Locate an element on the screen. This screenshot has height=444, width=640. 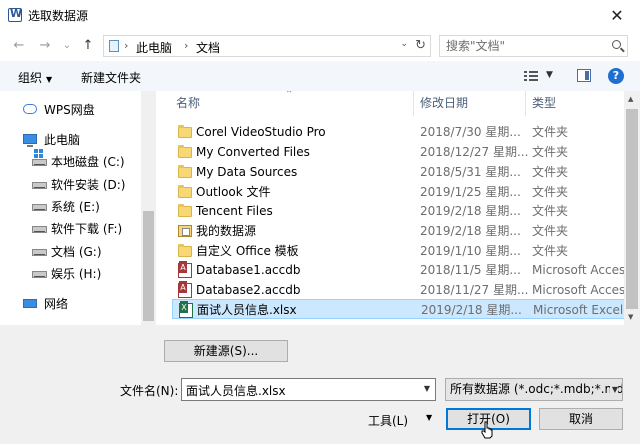
scroll-up-icon: ▲ is located at coordinates (630, 99).